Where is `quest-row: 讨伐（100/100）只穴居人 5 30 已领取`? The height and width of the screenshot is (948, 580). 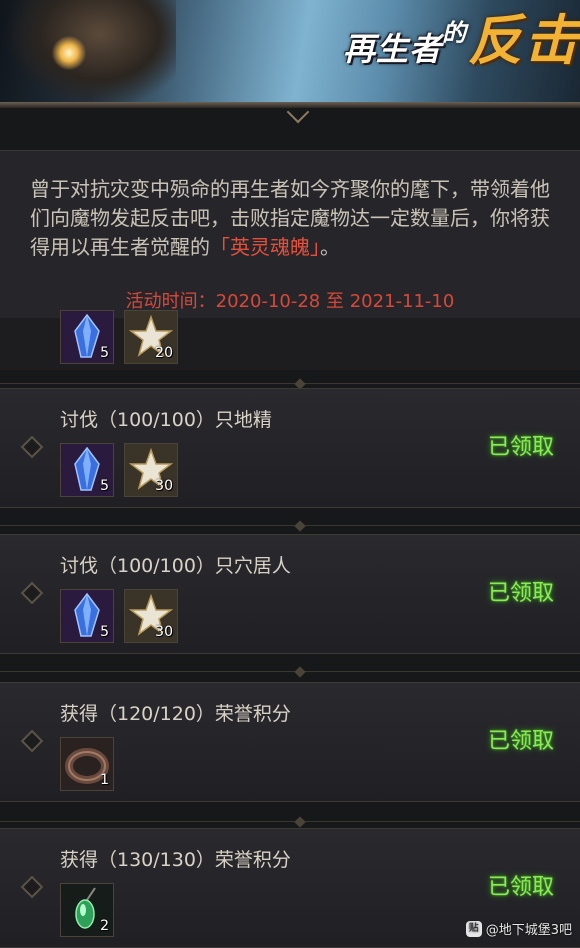 quest-row: 讨伐（100/100）只穴居人 5 30 已领取 is located at coordinates (290, 594).